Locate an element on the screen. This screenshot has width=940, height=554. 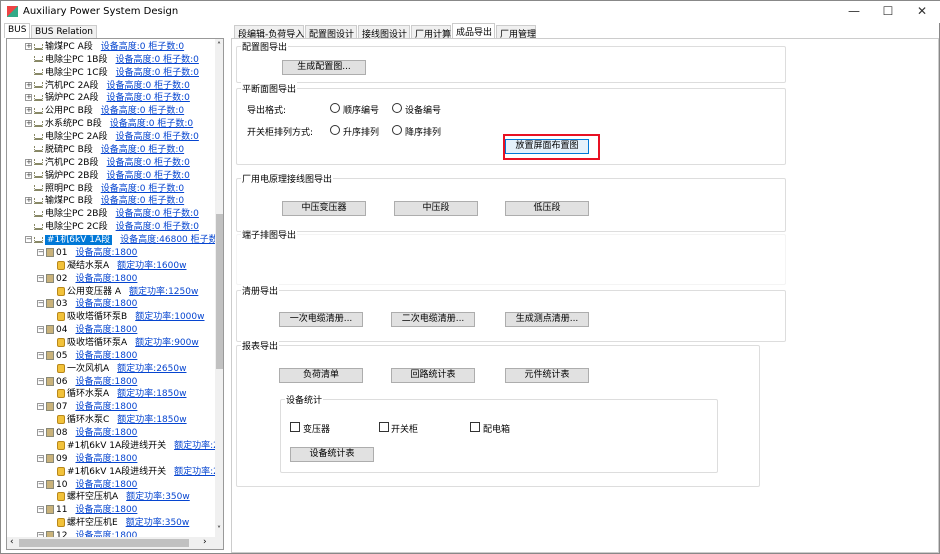
radio-sequential-label: 顺序编号 is located at coordinates (361, 109).